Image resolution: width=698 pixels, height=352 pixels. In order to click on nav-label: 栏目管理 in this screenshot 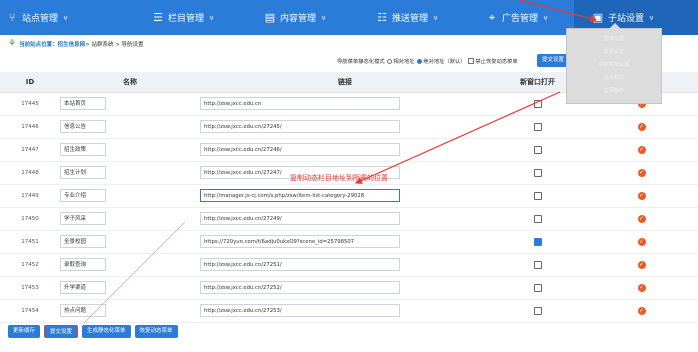, I will do `click(186, 19)`.